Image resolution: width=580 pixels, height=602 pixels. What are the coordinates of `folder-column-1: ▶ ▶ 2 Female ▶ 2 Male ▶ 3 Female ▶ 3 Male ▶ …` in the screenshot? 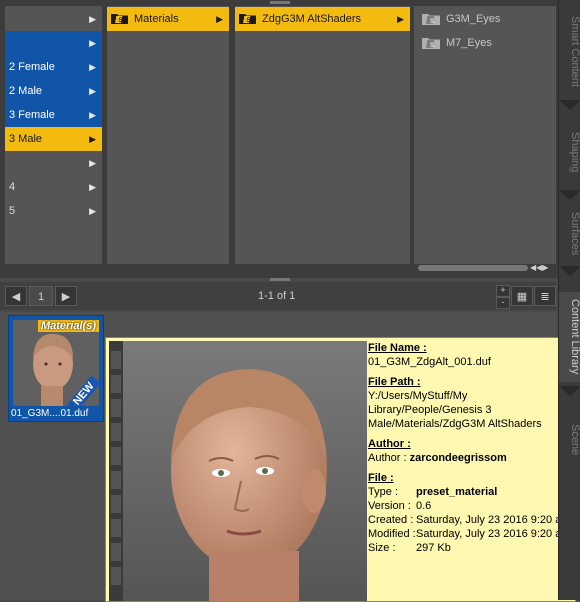 It's located at (53, 135).